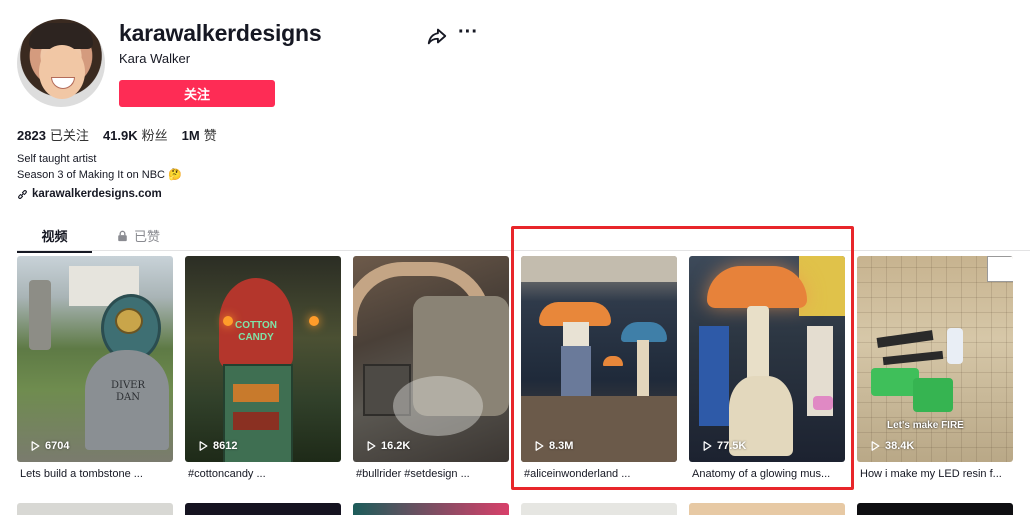 The width and height of the screenshot is (1030, 515). What do you see at coordinates (175, 175) in the screenshot?
I see `thinking-emoji: 🤔` at bounding box center [175, 175].